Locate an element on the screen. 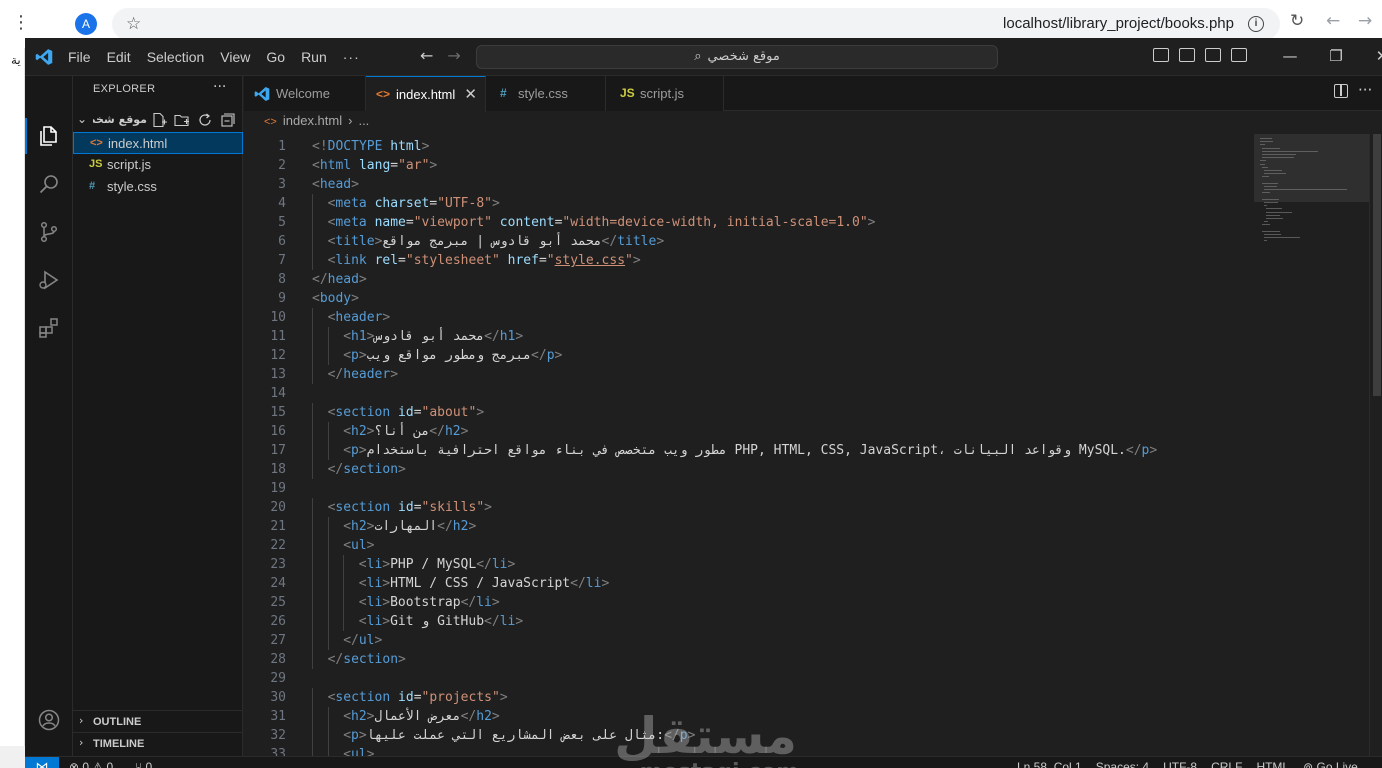 The height and width of the screenshot is (768, 1382). code-line: 2 <html lang="ar"> is located at coordinates (749, 165).